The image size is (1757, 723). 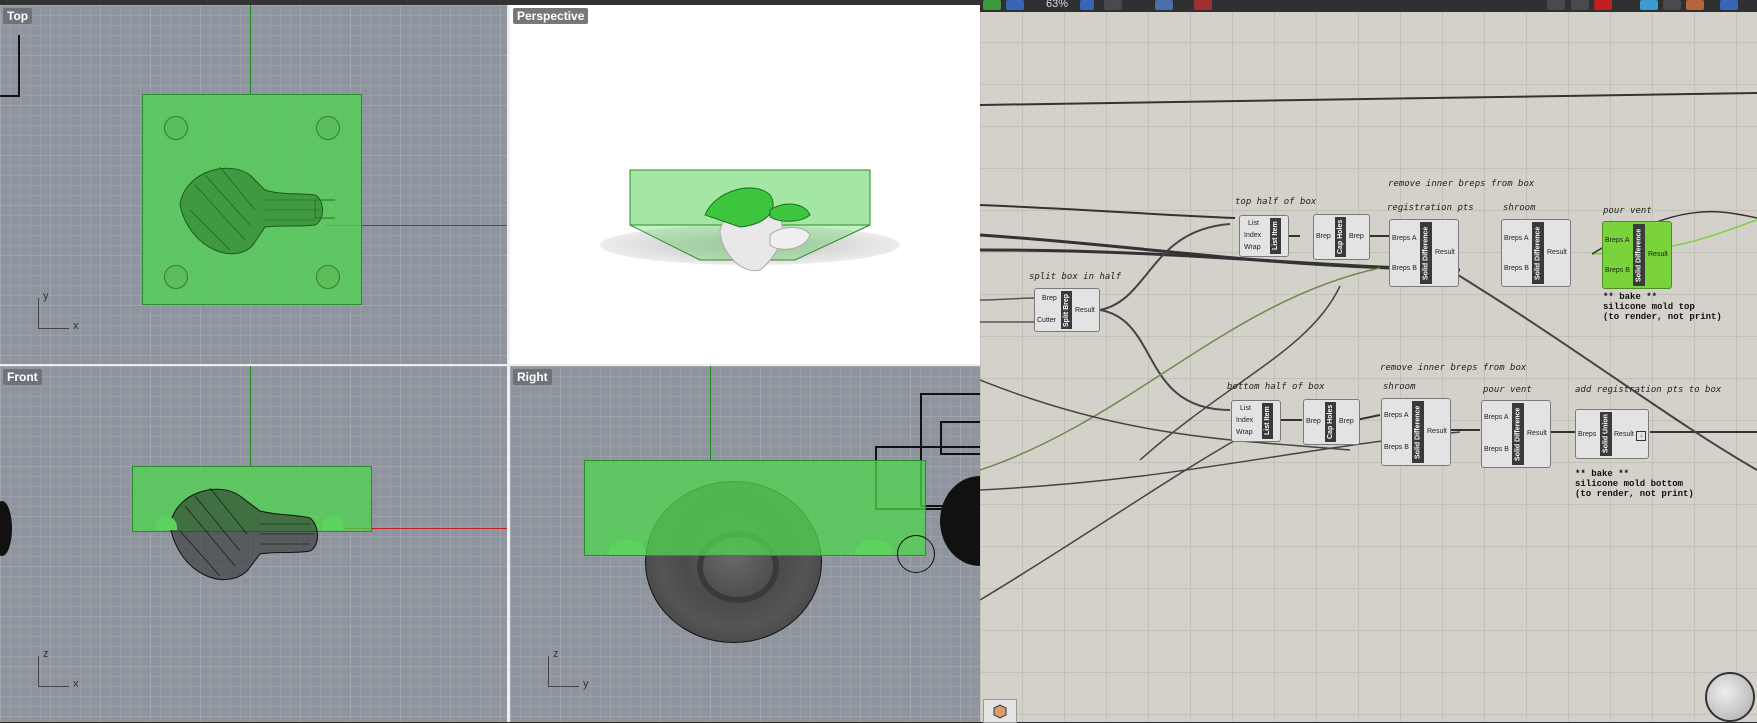 What do you see at coordinates (1519, 208) in the screenshot?
I see `note-shroom-top: shroom` at bounding box center [1519, 208].